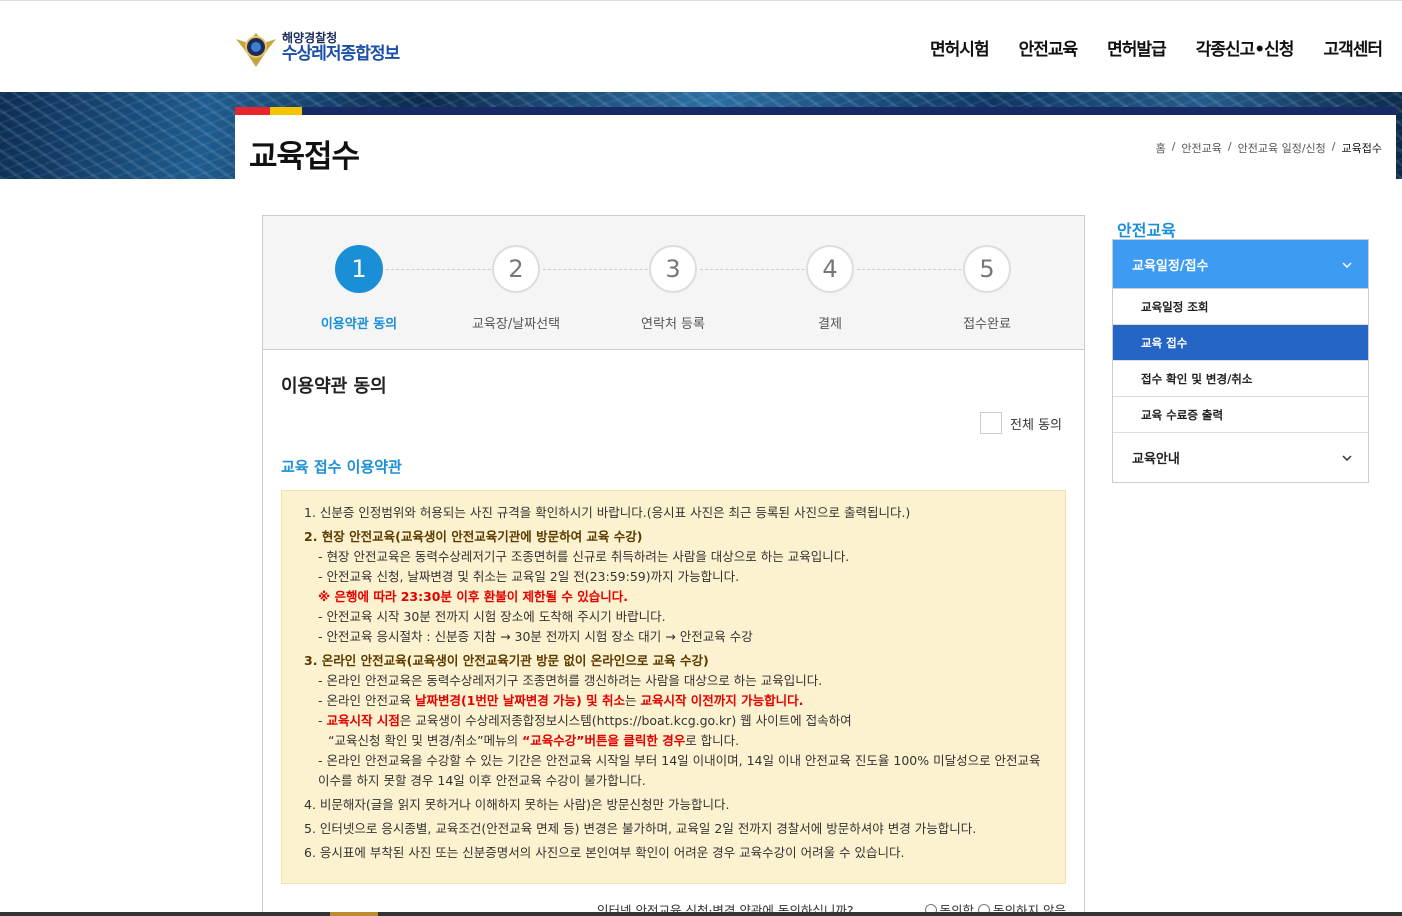 This screenshot has height=916, width=1402. Describe the element at coordinates (1049, 47) in the screenshot. I see `nav-safety-education: 안전교육` at that location.